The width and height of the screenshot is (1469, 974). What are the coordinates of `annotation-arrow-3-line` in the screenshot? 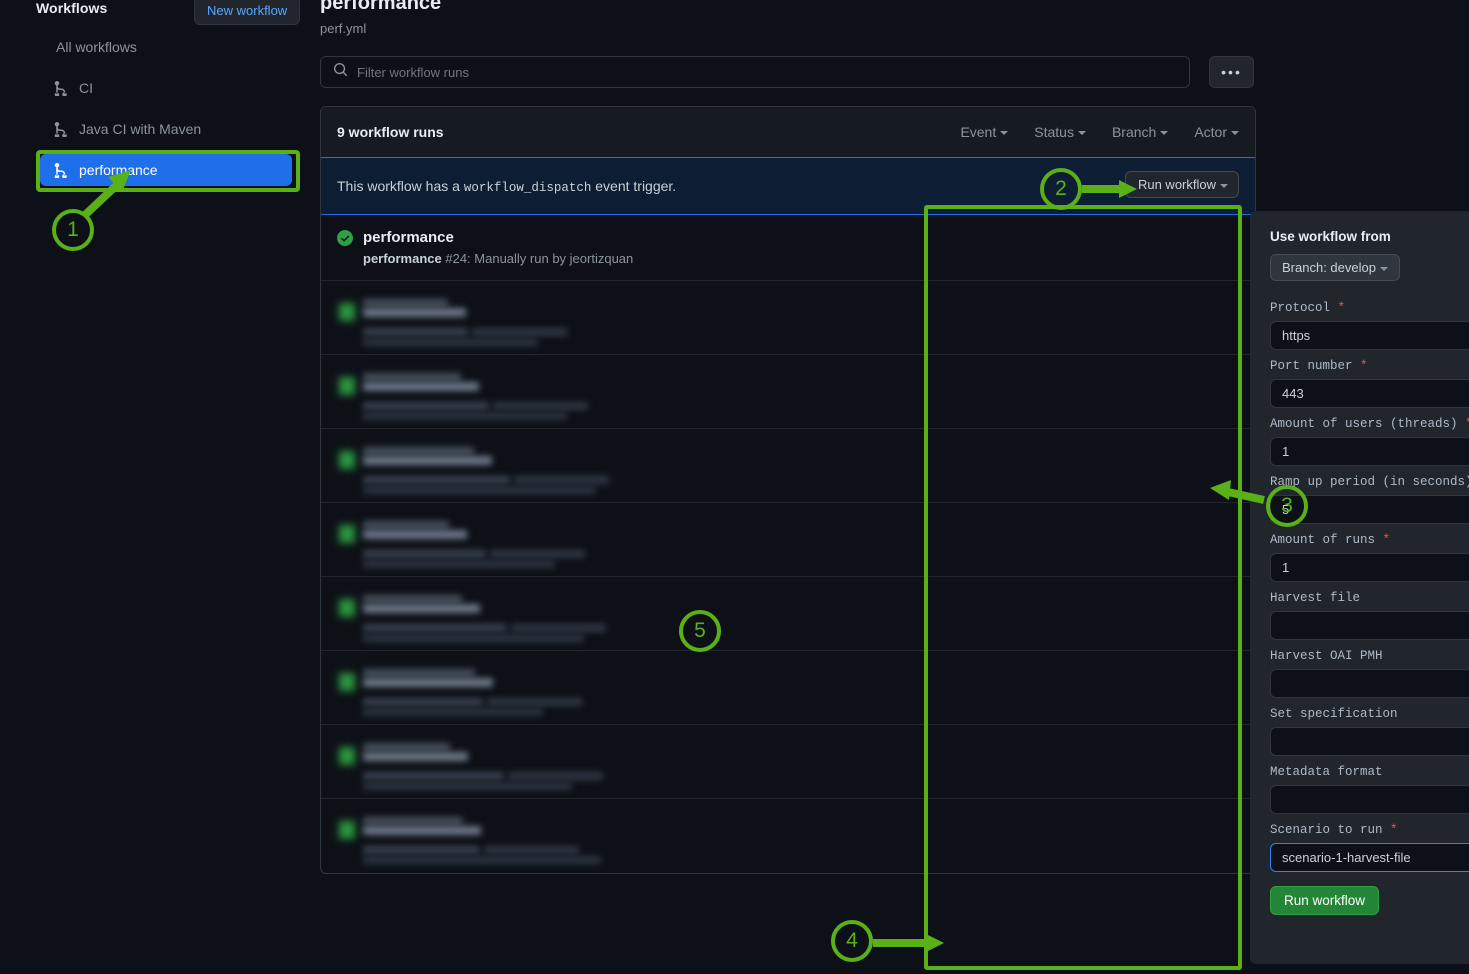 It's located at (1246, 496).